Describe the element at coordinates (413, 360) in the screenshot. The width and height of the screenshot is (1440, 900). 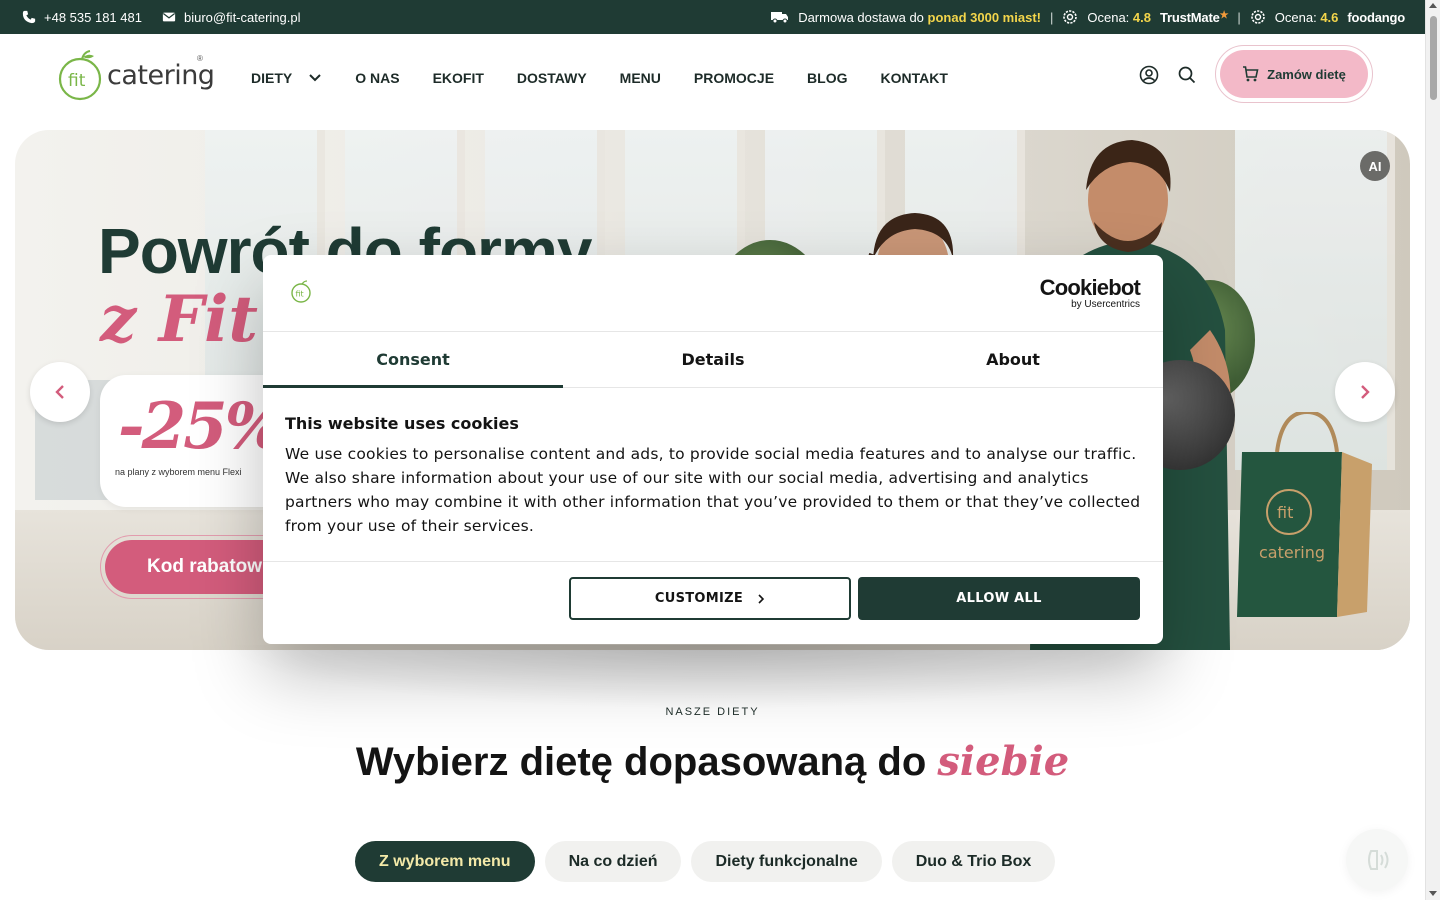
I see `tab-consent: Consent` at that location.